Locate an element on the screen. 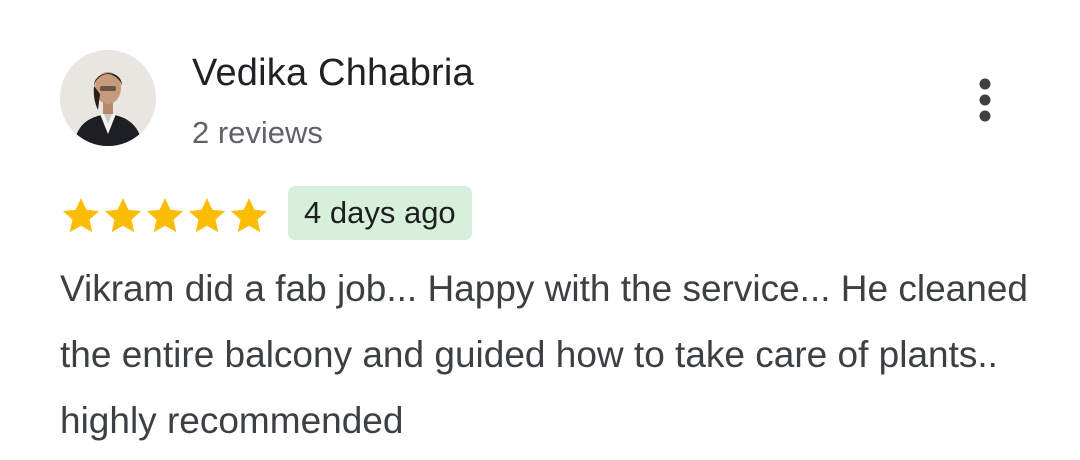 The image size is (1080, 460). reviewer-name: Vedika Chhabria is located at coordinates (333, 73).